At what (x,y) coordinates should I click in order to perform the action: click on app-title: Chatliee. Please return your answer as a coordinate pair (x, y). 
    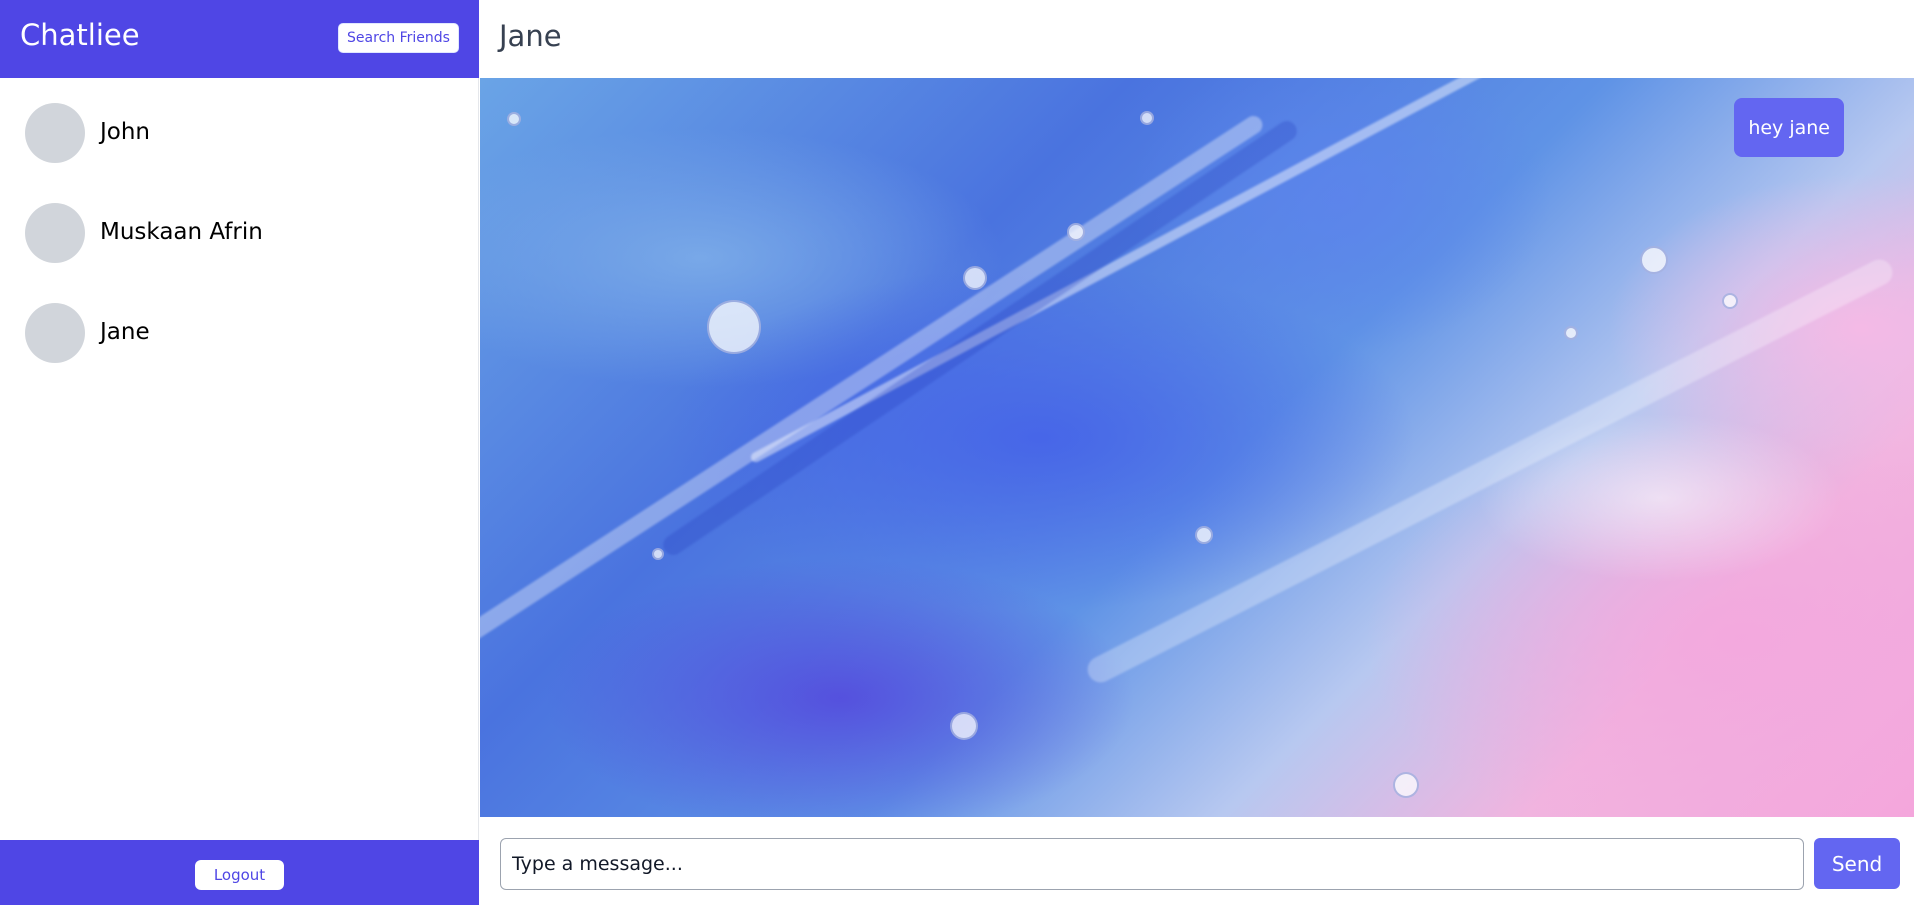
    Looking at the image, I should click on (80, 35).